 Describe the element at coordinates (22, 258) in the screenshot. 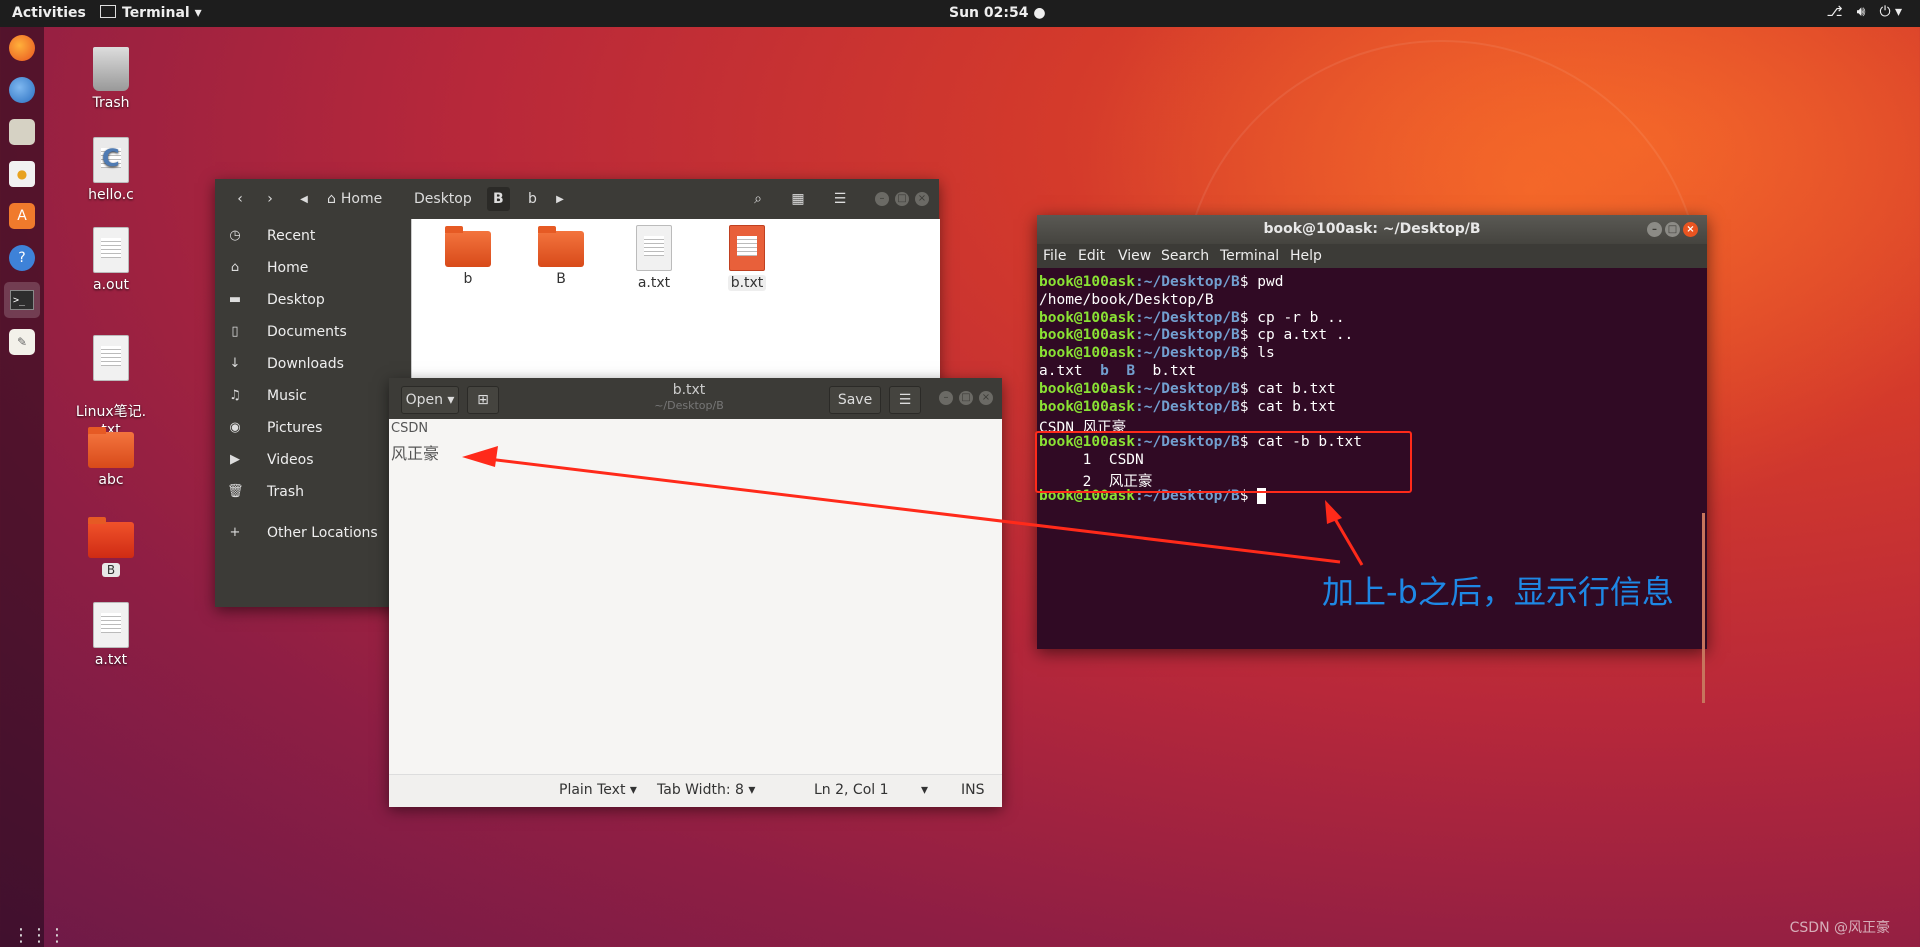

I see `help-icon: ?` at that location.